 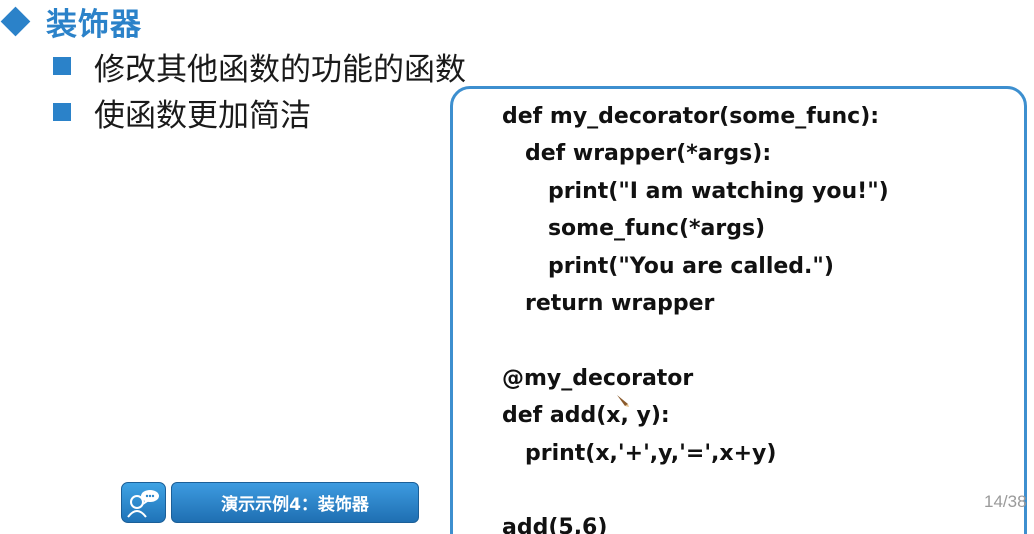 I want to click on pen-cursor-icon, so click(x=623, y=401).